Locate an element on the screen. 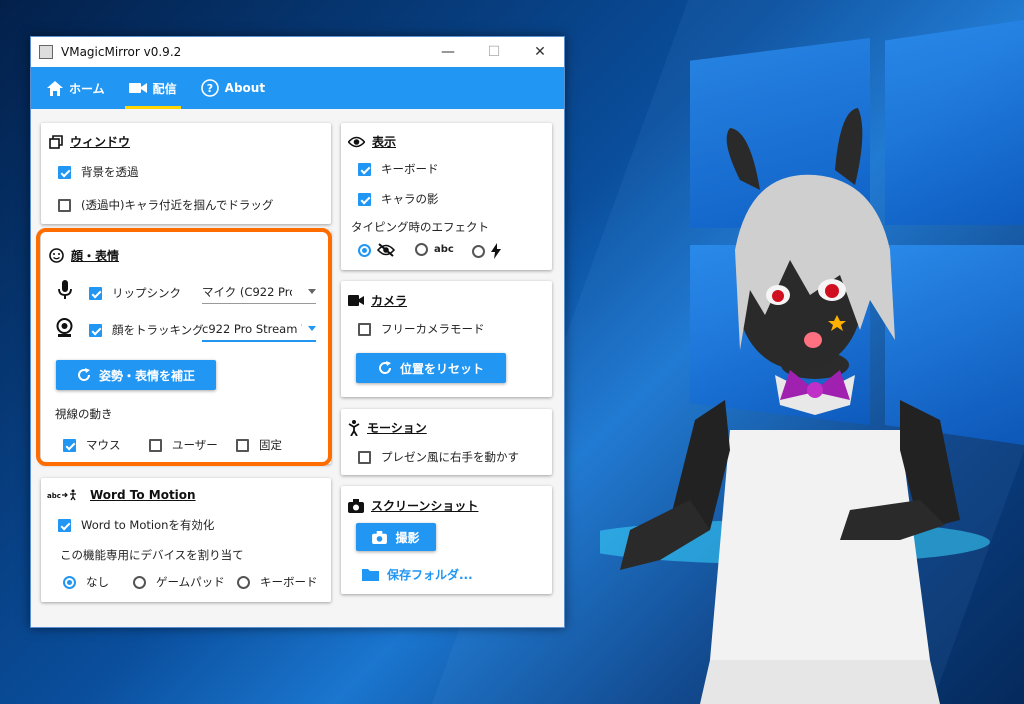 The height and width of the screenshot is (704, 1024). keyboard-display-option: キーボード is located at coordinates (398, 169).